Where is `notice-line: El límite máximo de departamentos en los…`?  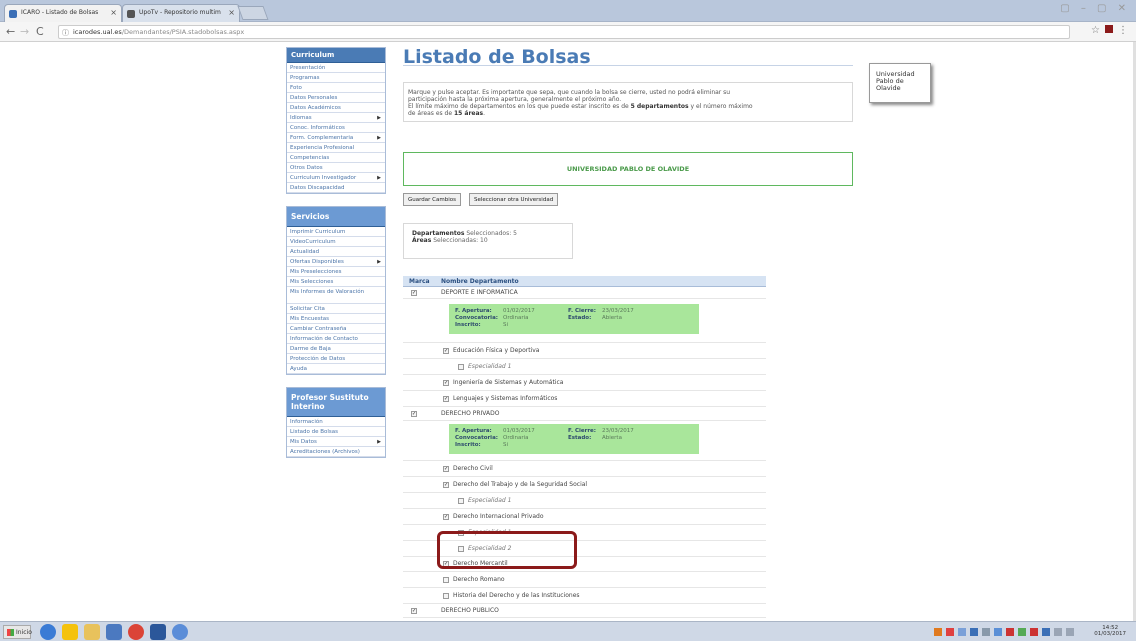
notice-line: El límite máximo de departamentos en los… is located at coordinates (626, 106).